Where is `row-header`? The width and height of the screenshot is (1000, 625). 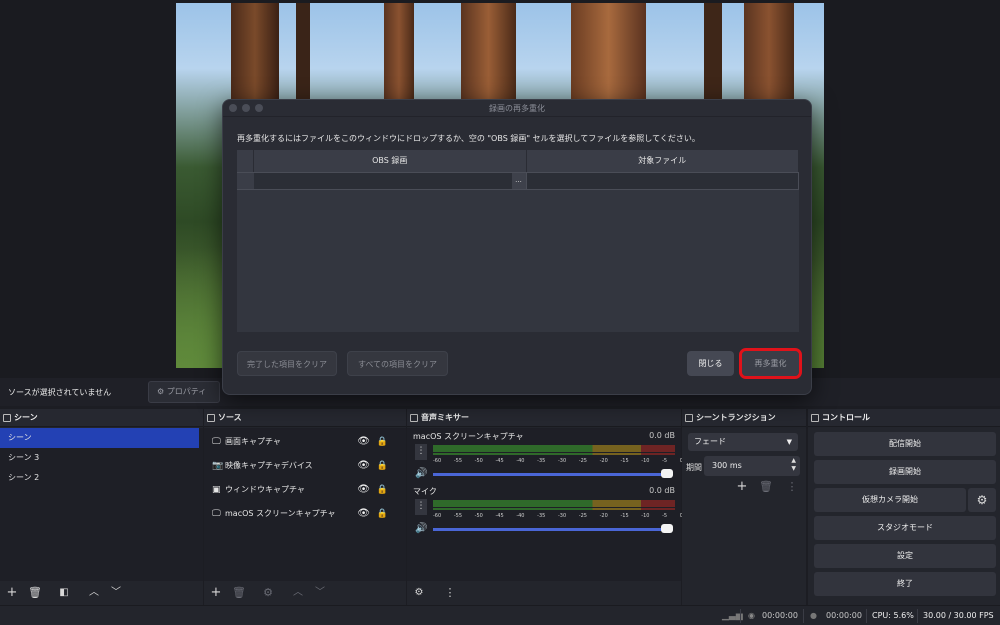
row-header is located at coordinates (245, 181).